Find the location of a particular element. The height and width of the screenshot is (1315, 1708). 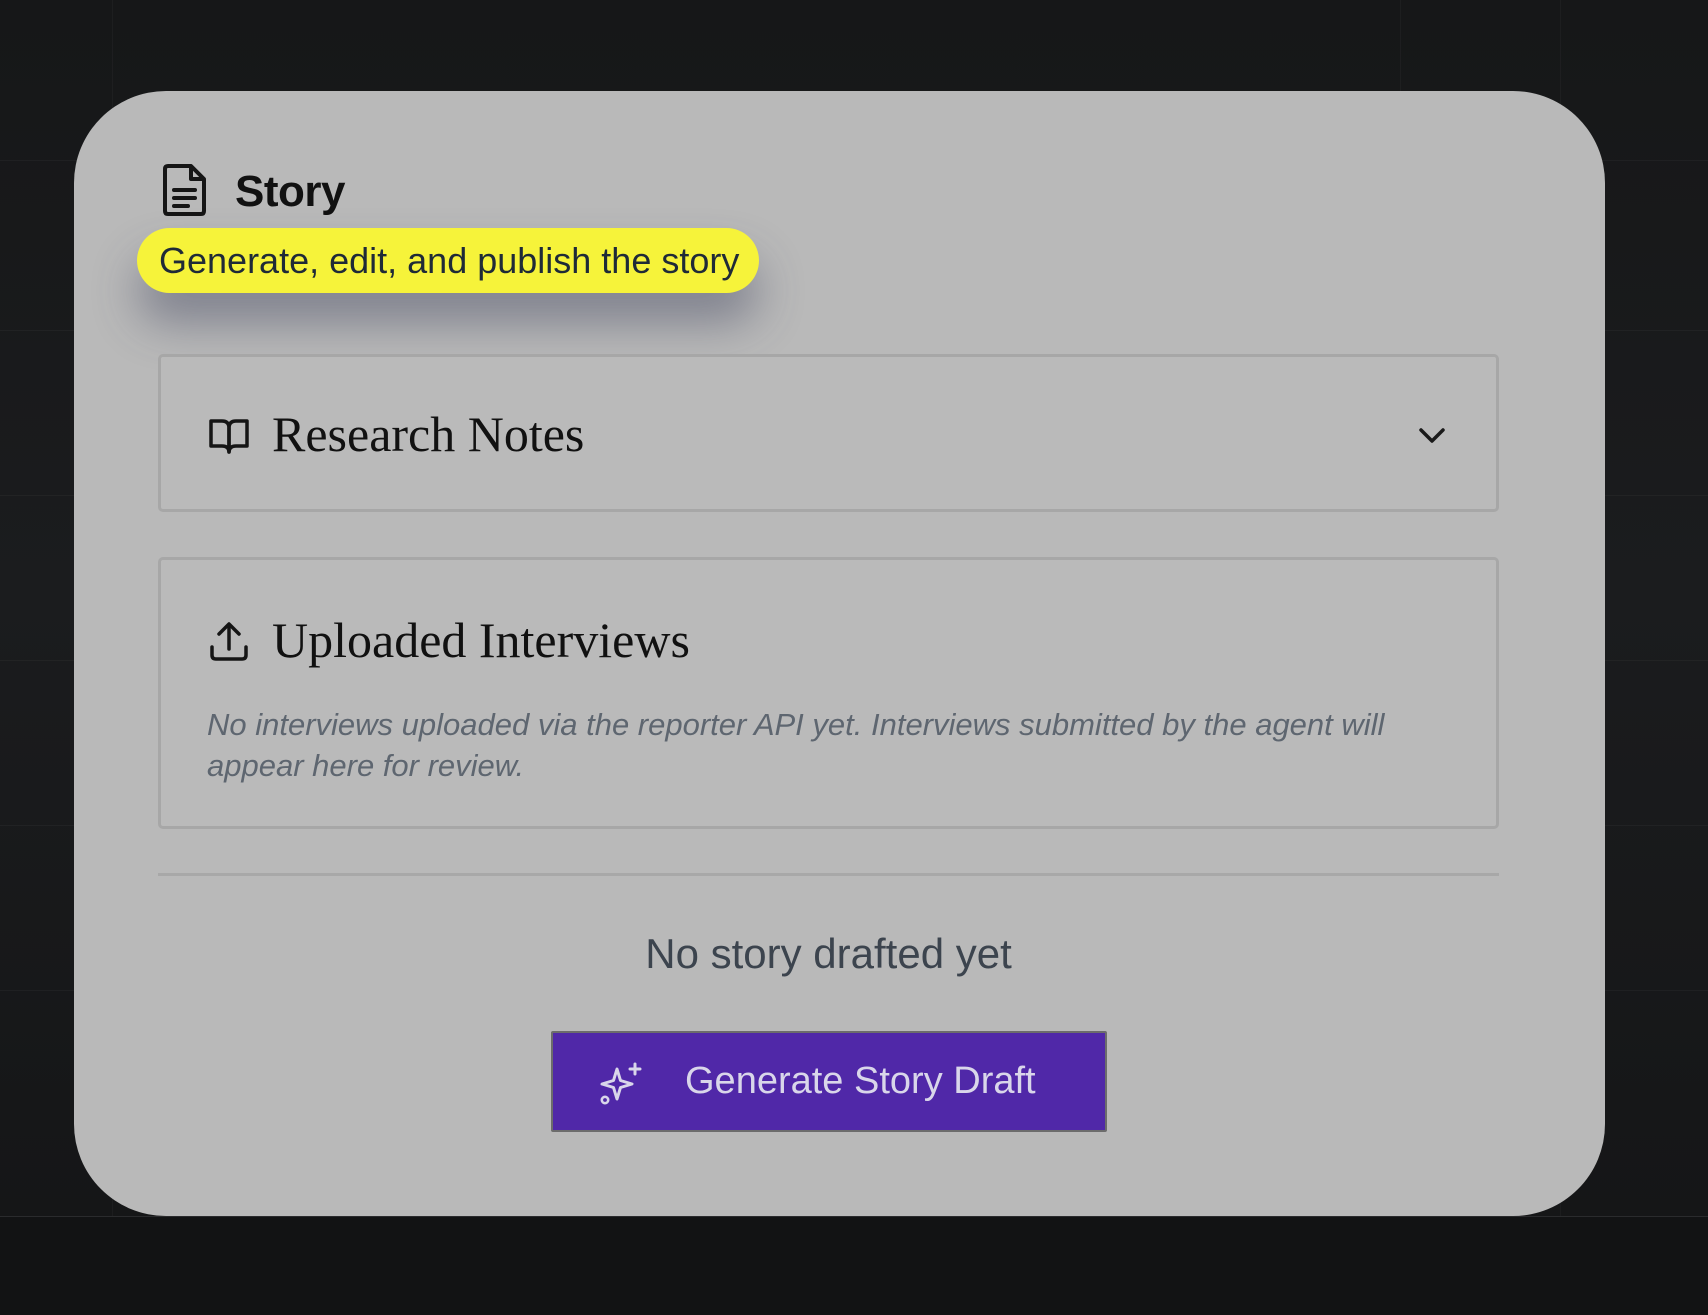

bottom-bar is located at coordinates (854, 1265).